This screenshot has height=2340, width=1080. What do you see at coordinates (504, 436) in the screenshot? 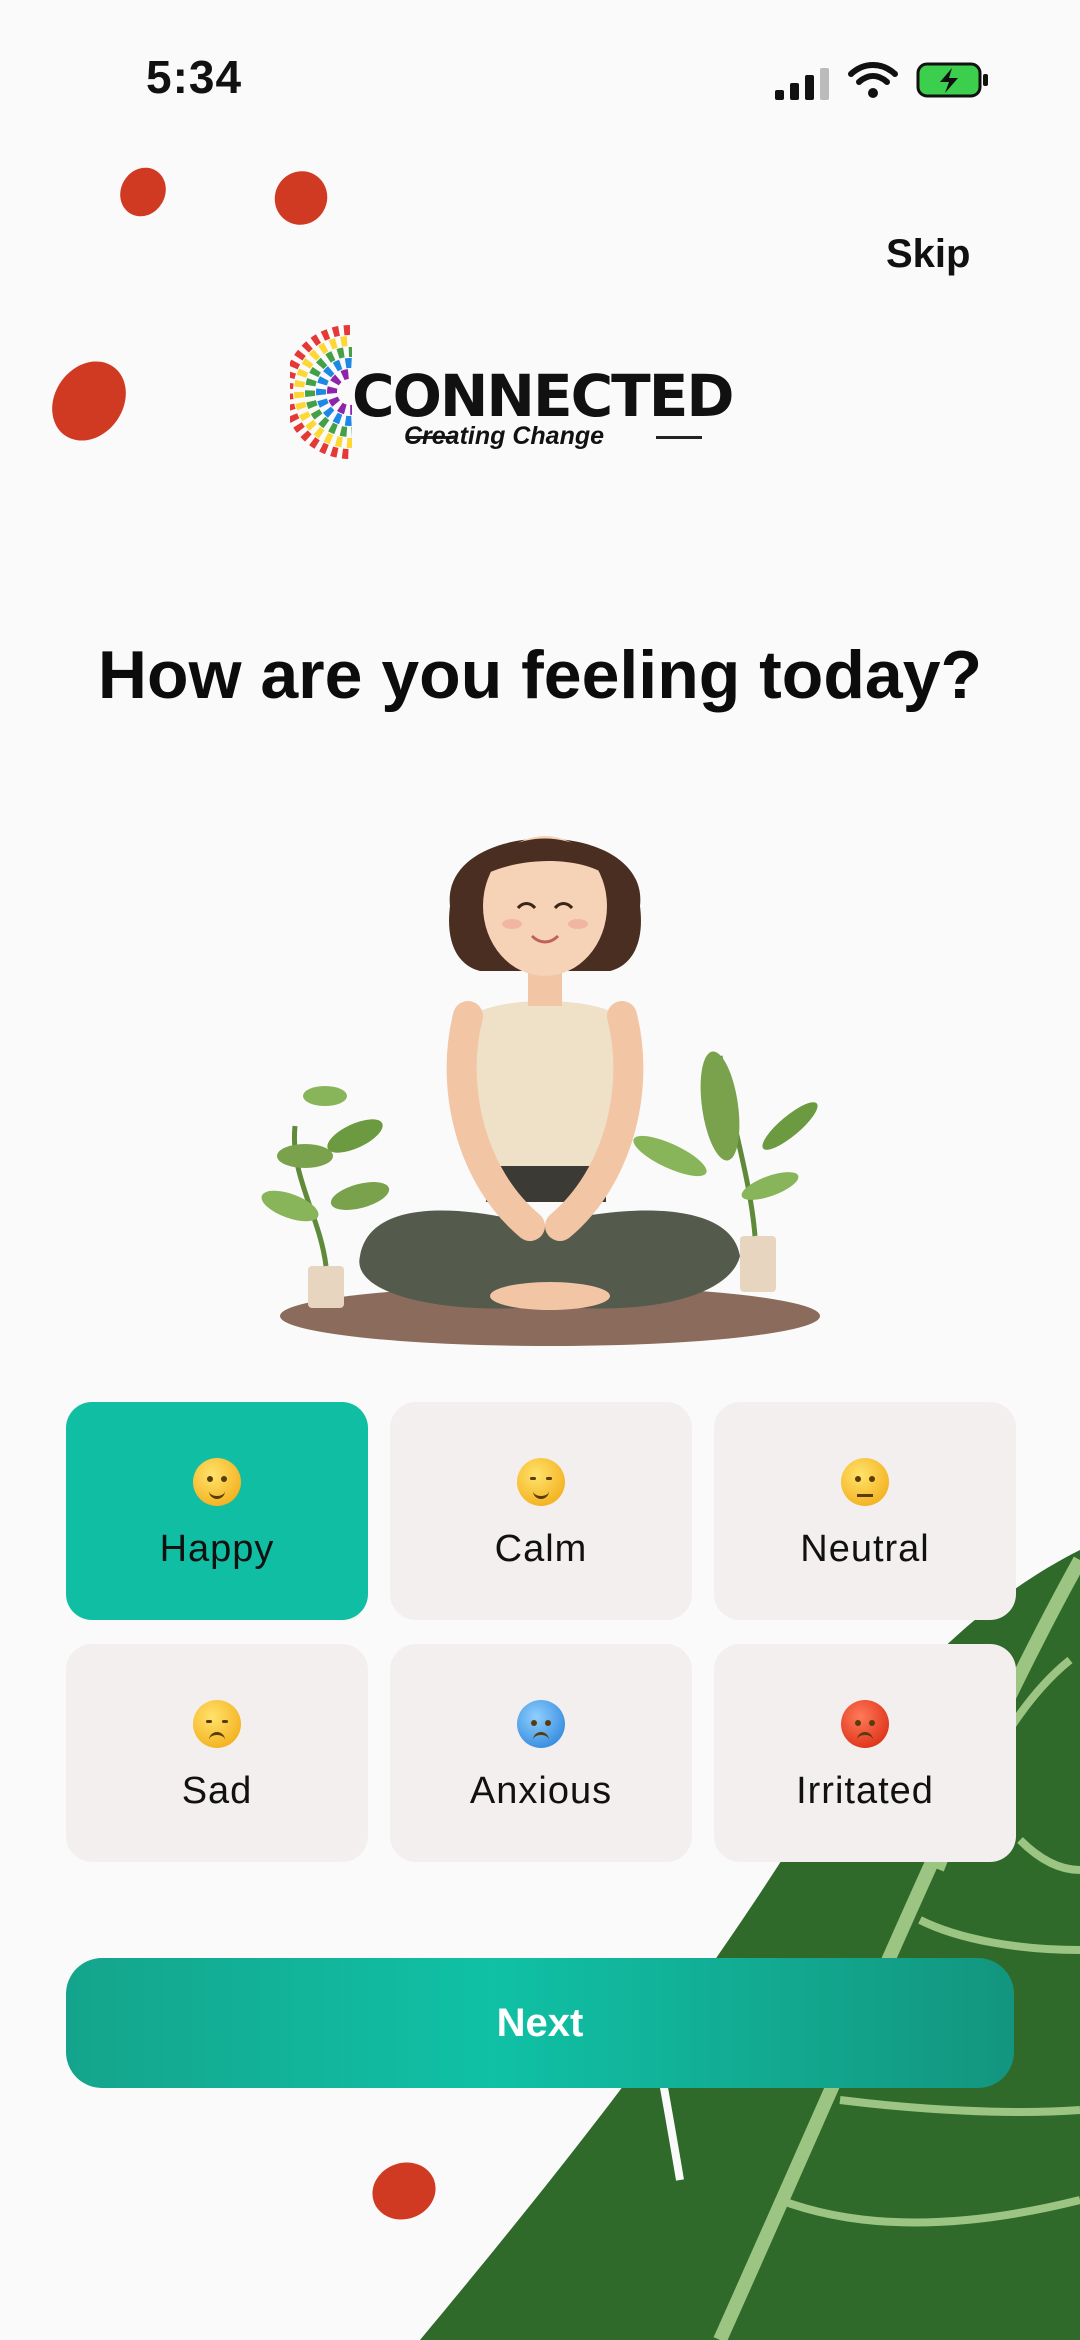
I see `logo-subtitle: Creating Change` at bounding box center [504, 436].